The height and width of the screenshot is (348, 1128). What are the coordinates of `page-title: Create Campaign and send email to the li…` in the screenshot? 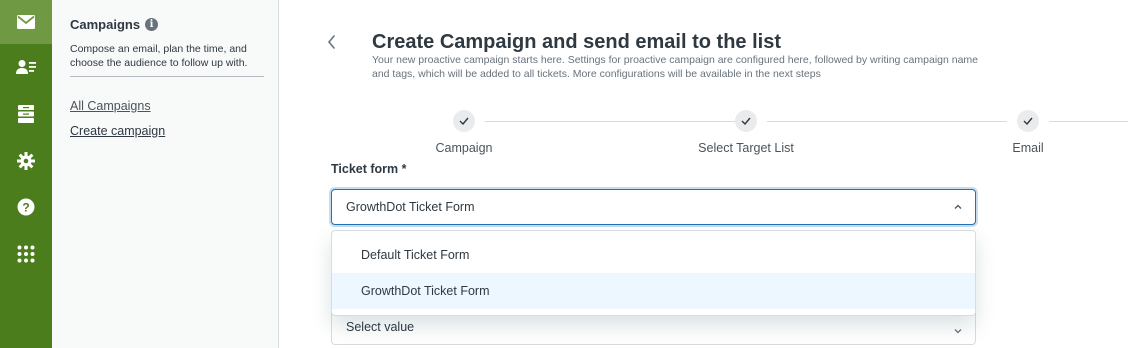 It's located at (576, 42).